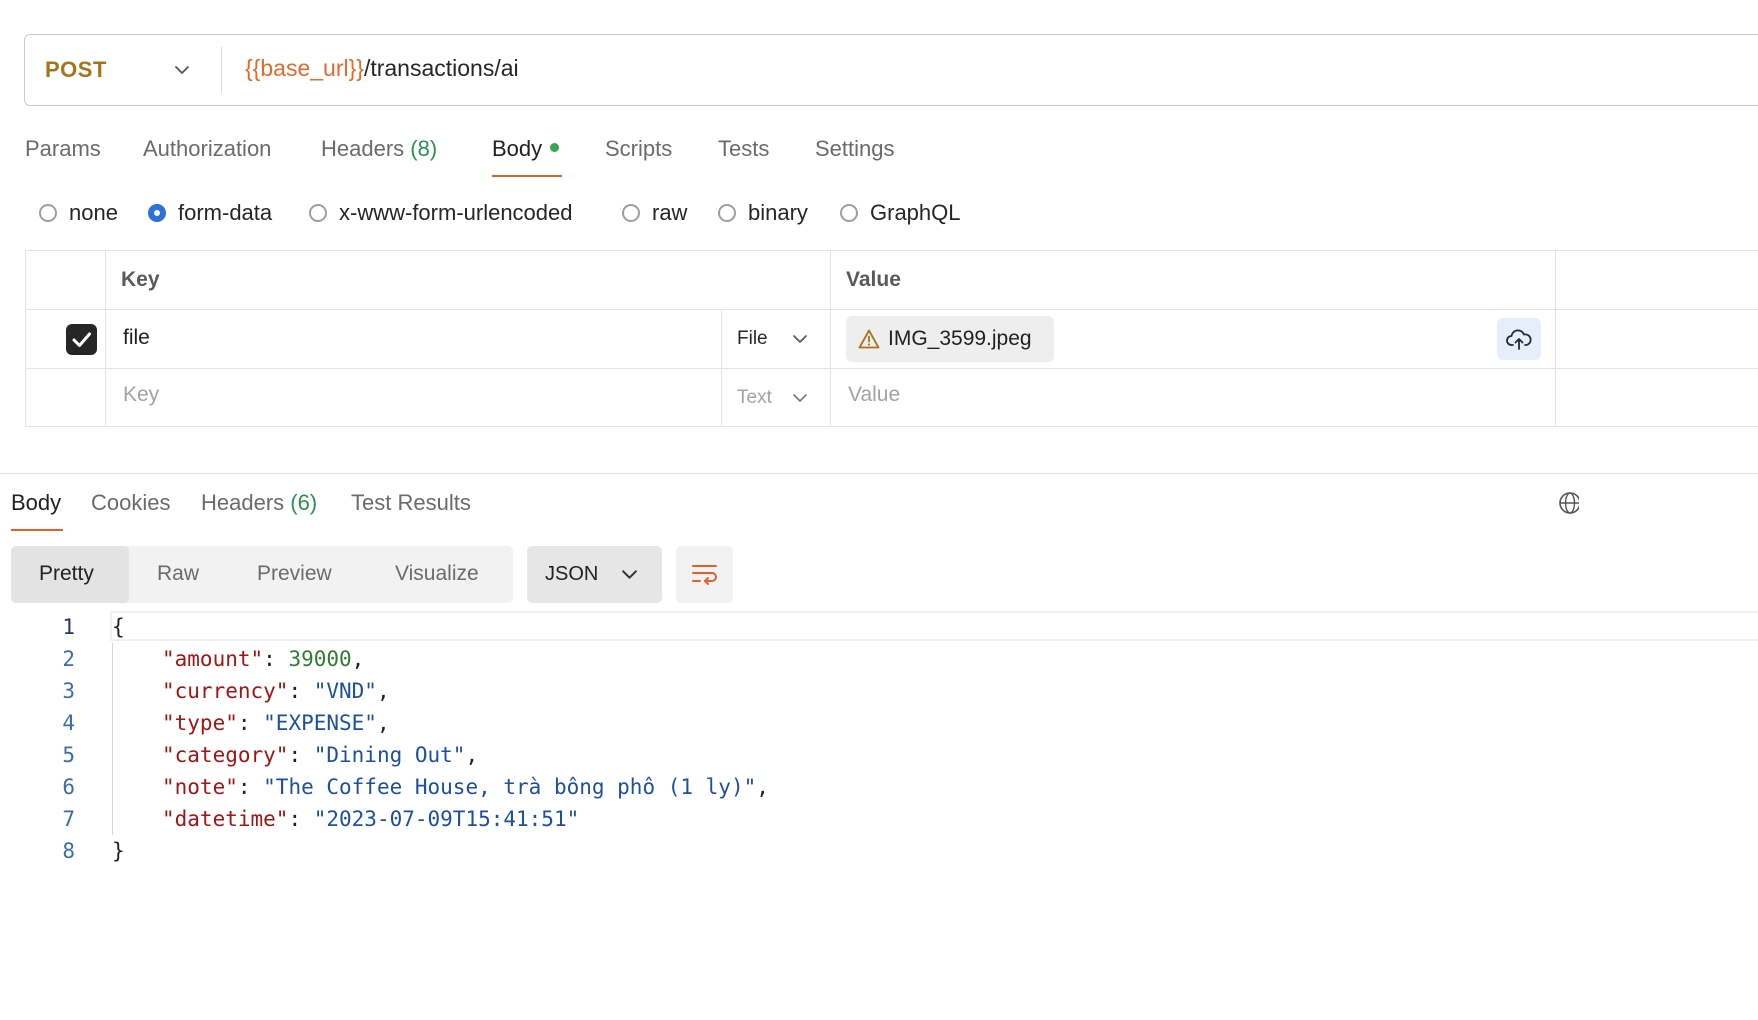  What do you see at coordinates (304, 68) in the screenshot?
I see `url-variable: {{base_url}}` at bounding box center [304, 68].